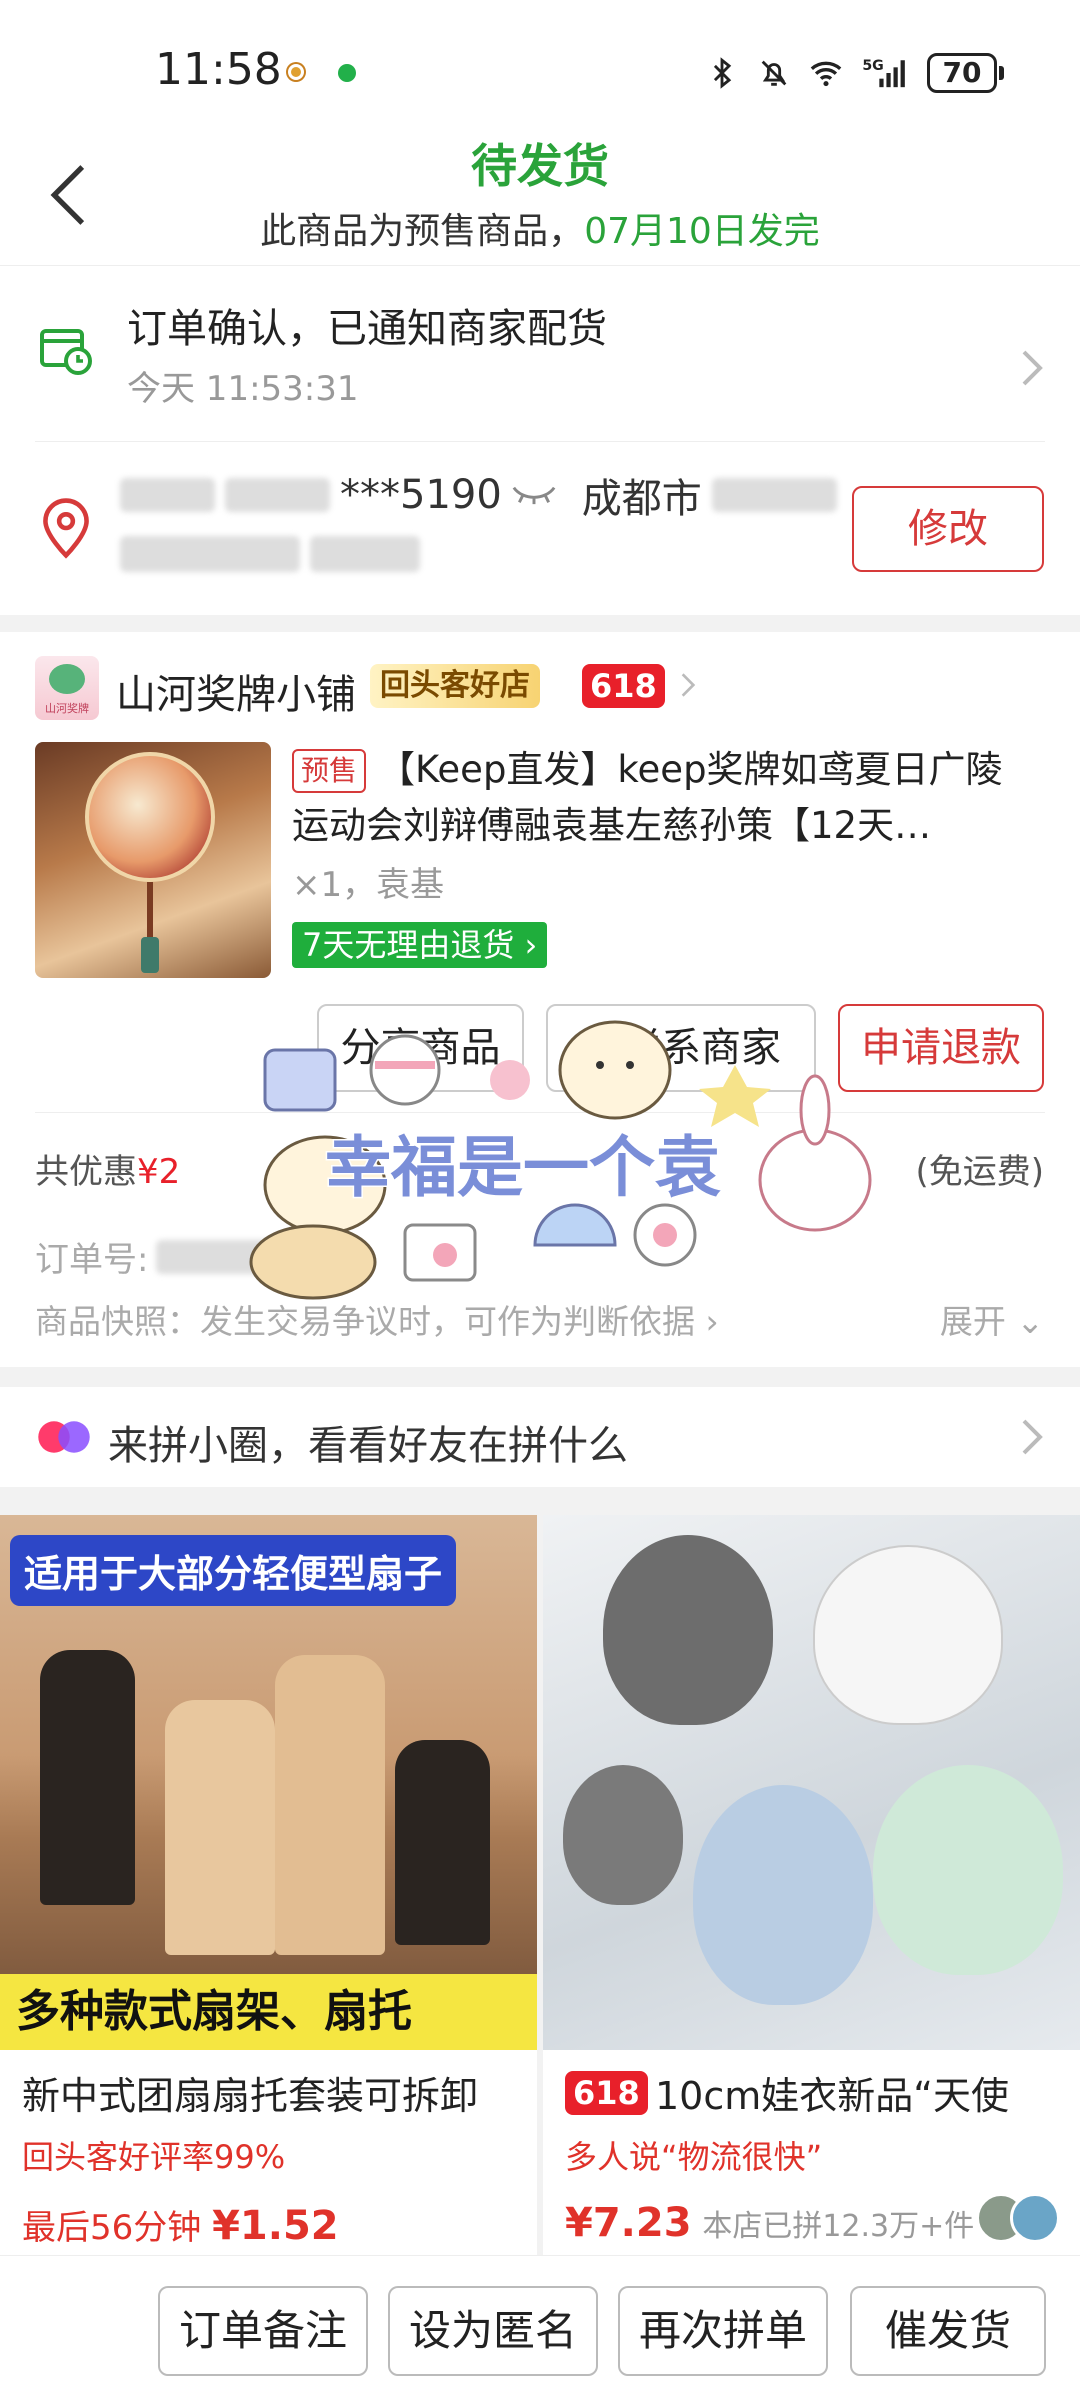 Image resolution: width=1080 pixels, height=2400 pixels. Describe the element at coordinates (641, 499) in the screenshot. I see `receiver-city: 成都市` at that location.